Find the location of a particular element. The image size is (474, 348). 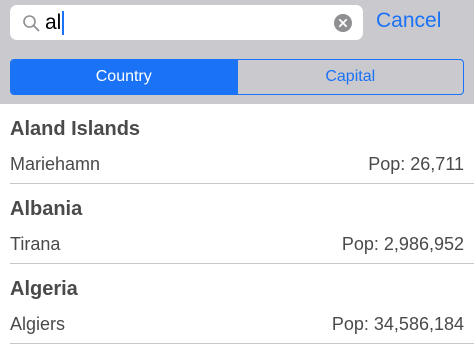

segment-capital: Capital is located at coordinates (350, 77).